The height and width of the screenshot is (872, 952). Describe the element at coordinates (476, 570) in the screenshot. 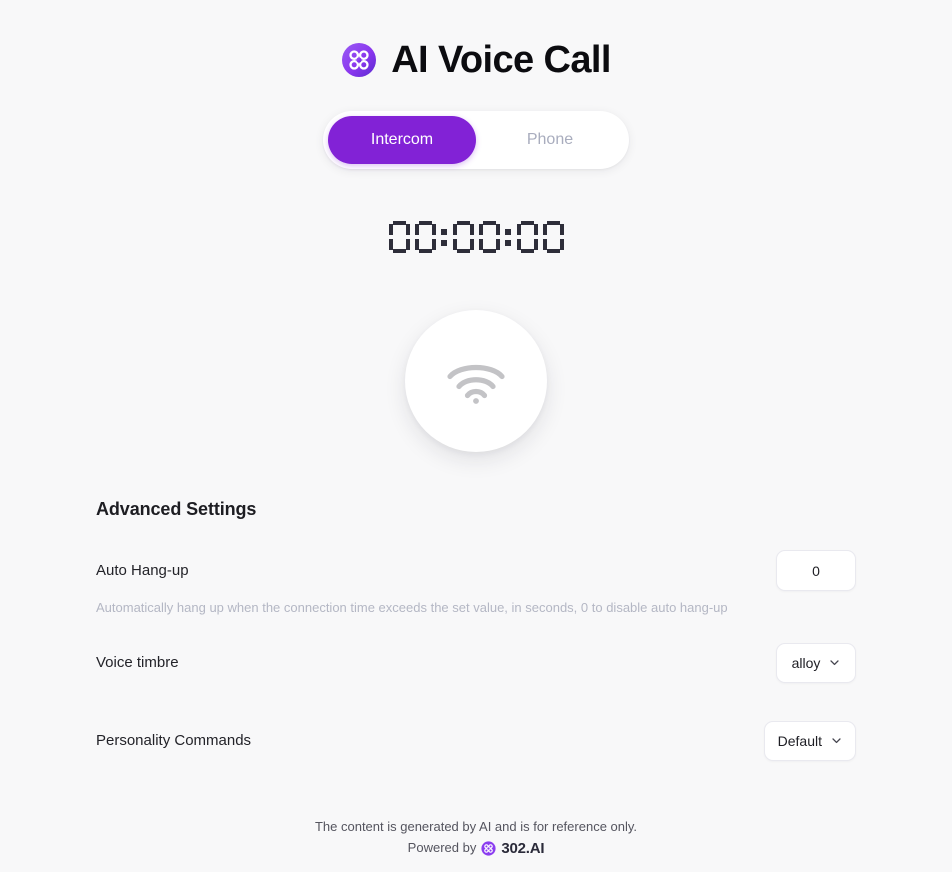

I see `setting-row-auto-hangup: Auto Hang-up` at that location.